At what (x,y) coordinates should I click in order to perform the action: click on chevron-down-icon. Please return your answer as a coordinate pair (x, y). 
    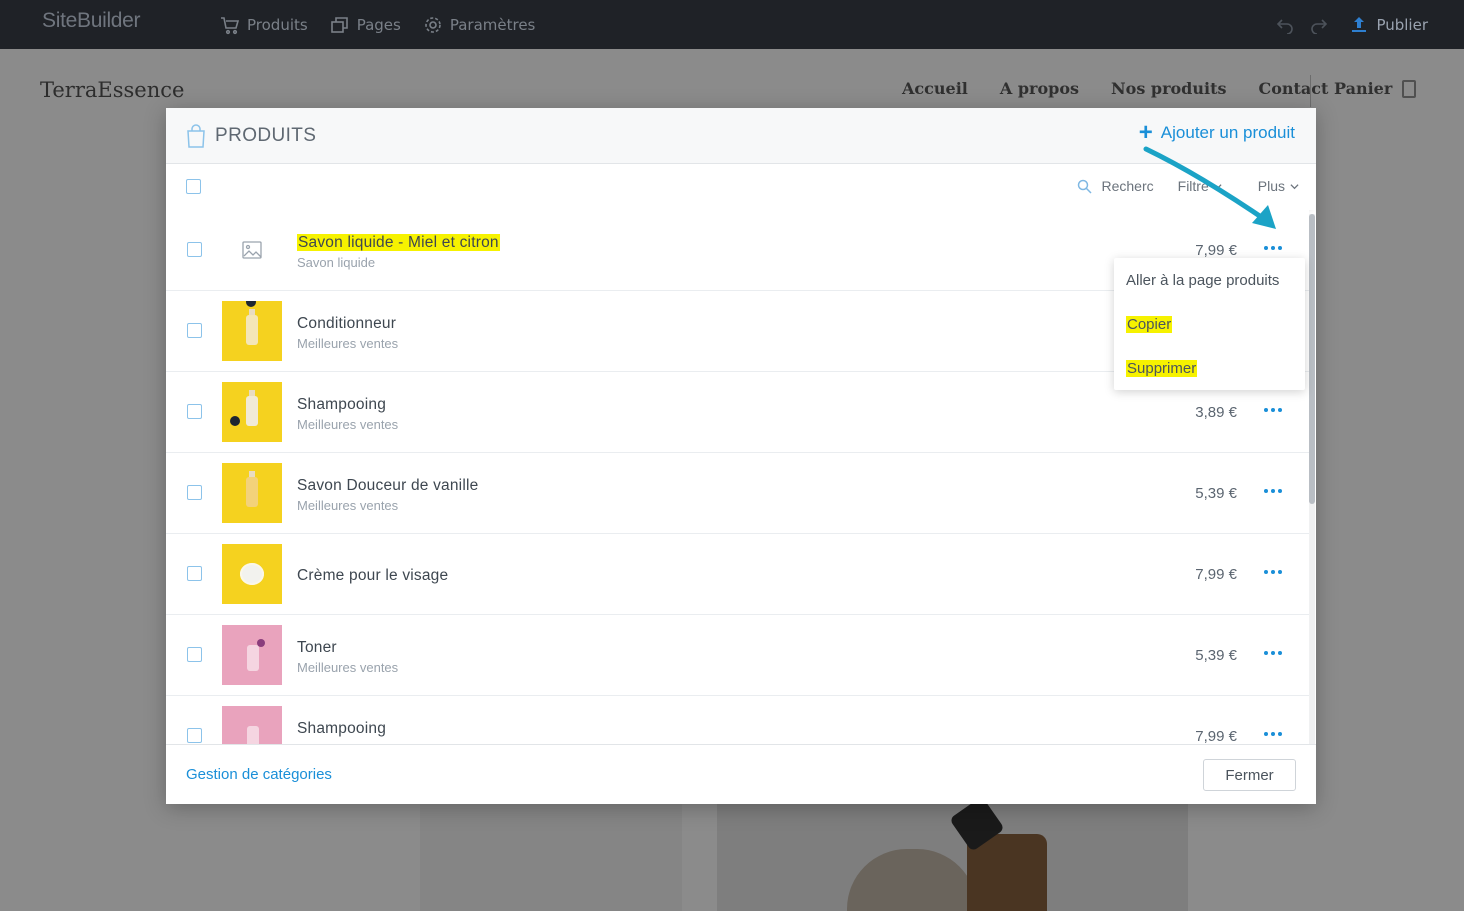
    Looking at the image, I should click on (1217, 186).